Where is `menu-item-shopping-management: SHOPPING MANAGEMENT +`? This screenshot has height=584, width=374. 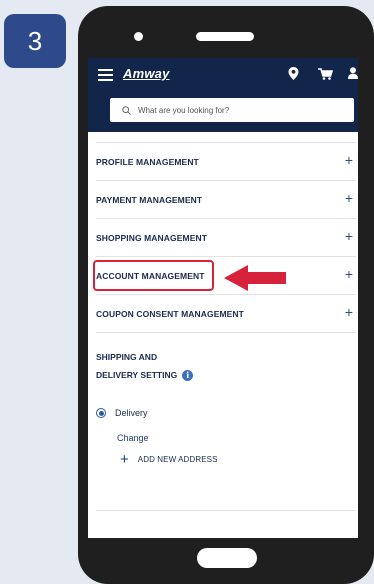 menu-item-shopping-management: SHOPPING MANAGEMENT + is located at coordinates (226, 238).